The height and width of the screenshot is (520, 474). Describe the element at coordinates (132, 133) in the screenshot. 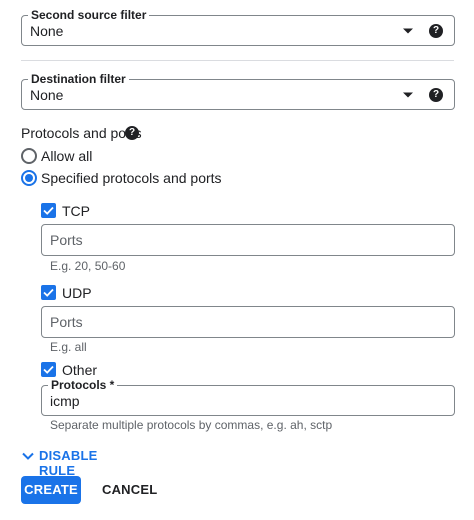

I see `protocols-help-icon: ?` at that location.